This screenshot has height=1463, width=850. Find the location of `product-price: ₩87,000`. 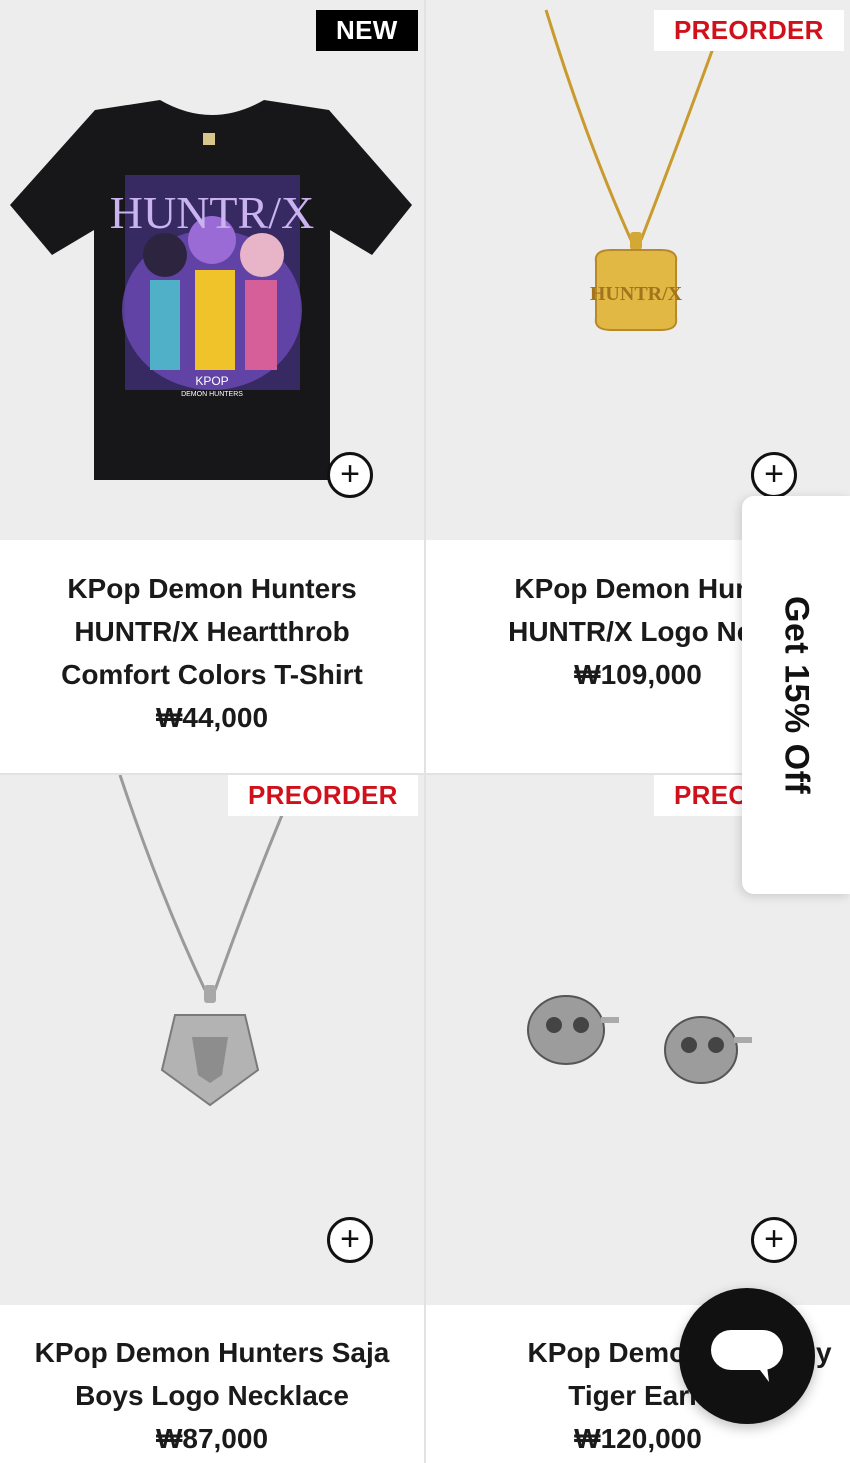

product-price: ₩87,000 is located at coordinates (212, 1438).